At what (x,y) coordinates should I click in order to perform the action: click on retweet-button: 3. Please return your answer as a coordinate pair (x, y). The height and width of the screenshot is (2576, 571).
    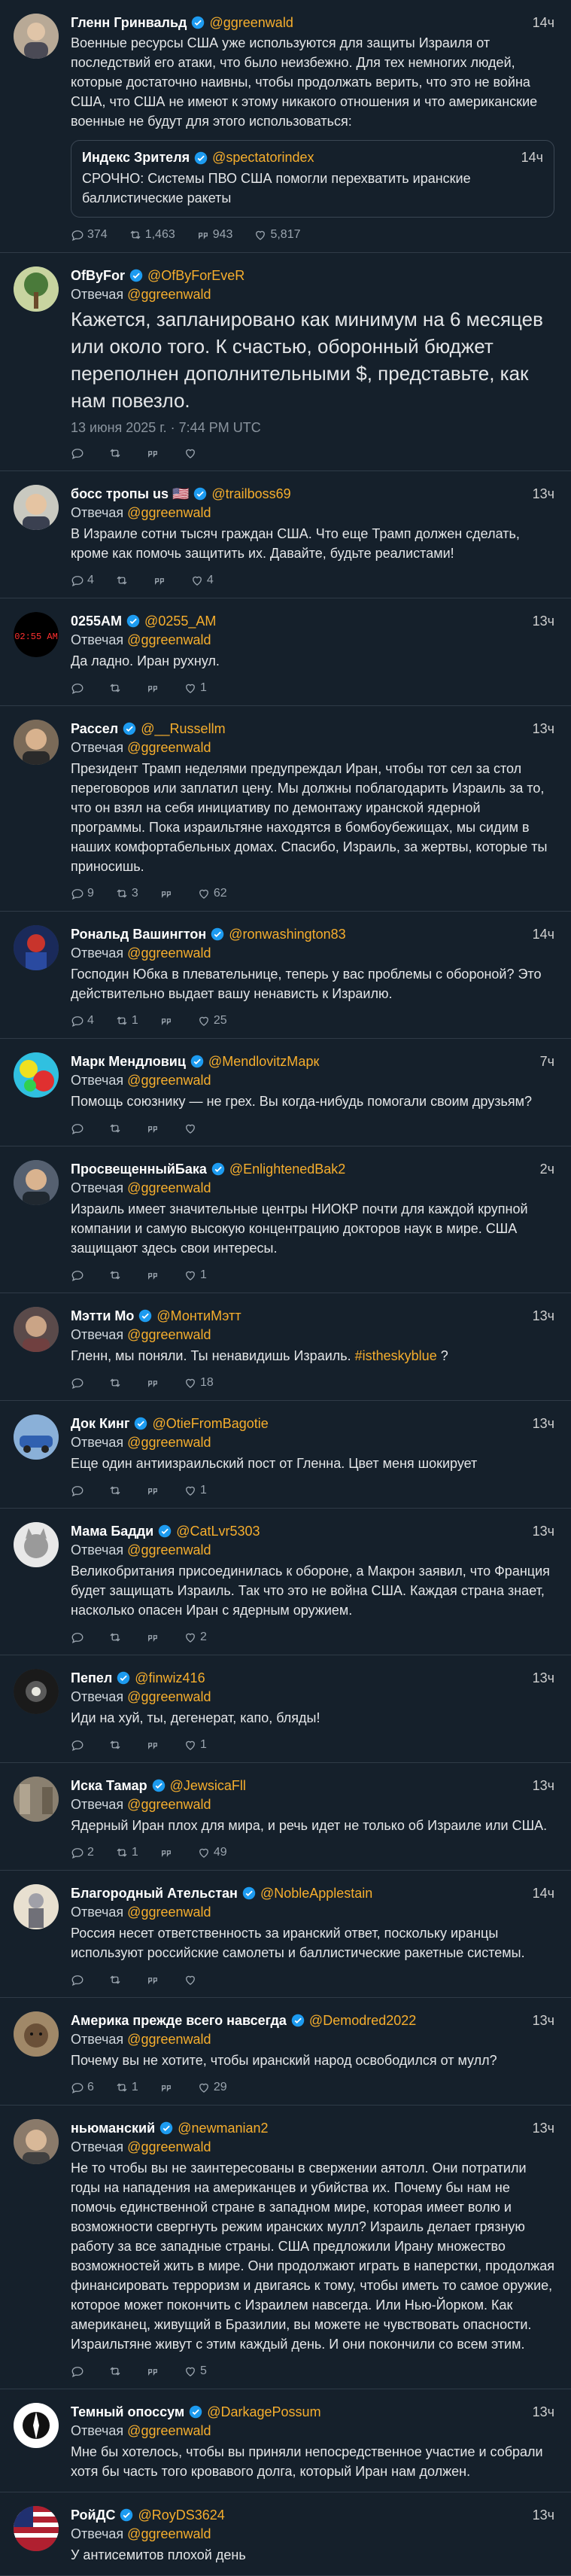
    Looking at the image, I should click on (127, 894).